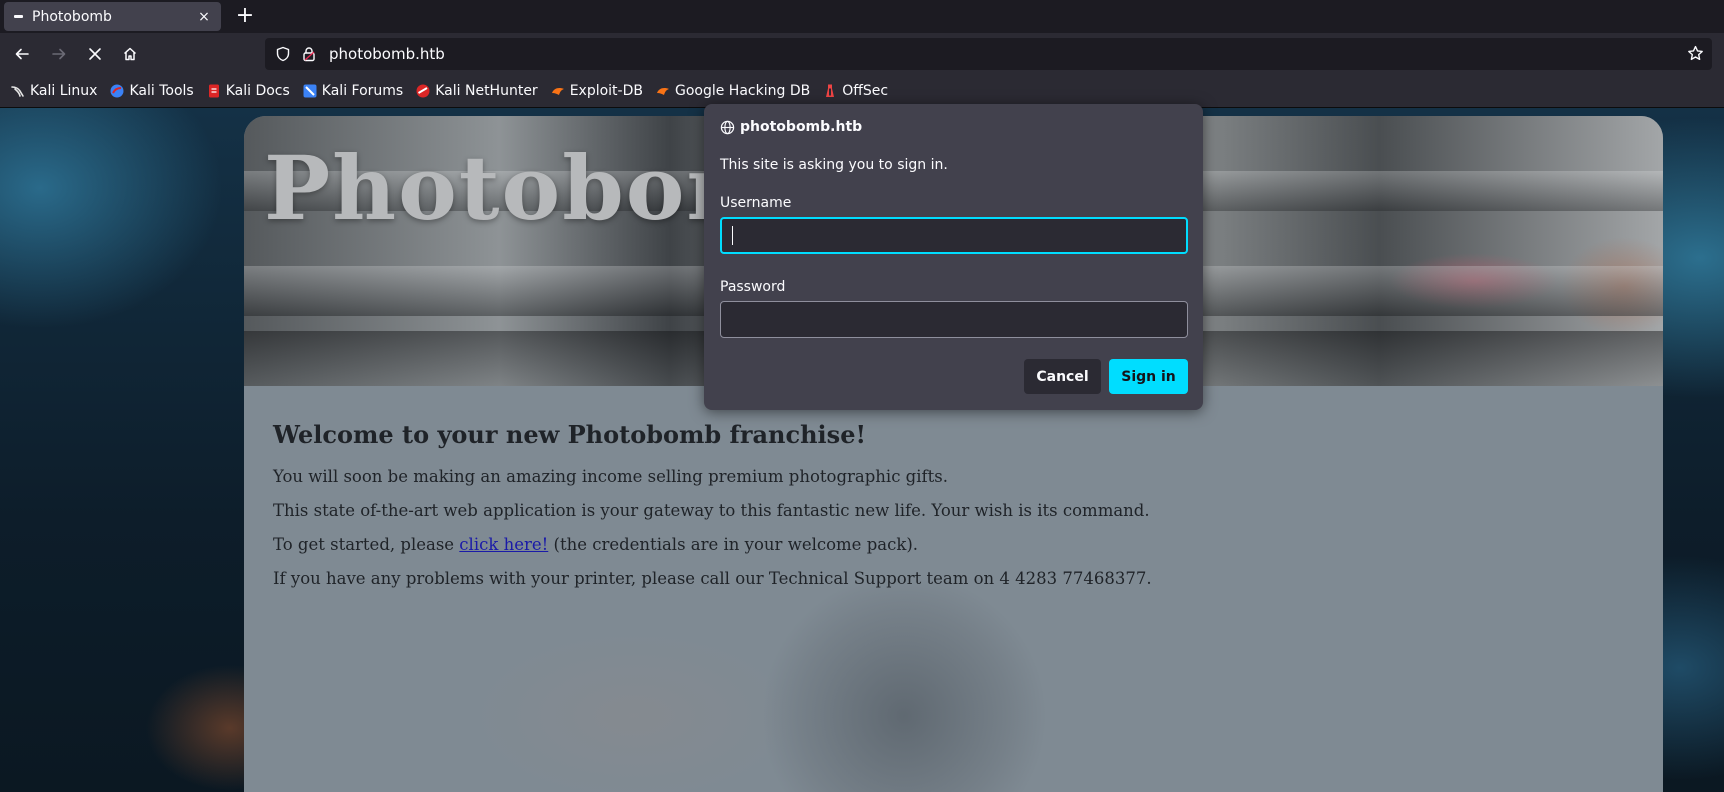 Image resolution: width=1724 pixels, height=792 pixels. I want to click on tracking-protection-shield-icon, so click(283, 54).